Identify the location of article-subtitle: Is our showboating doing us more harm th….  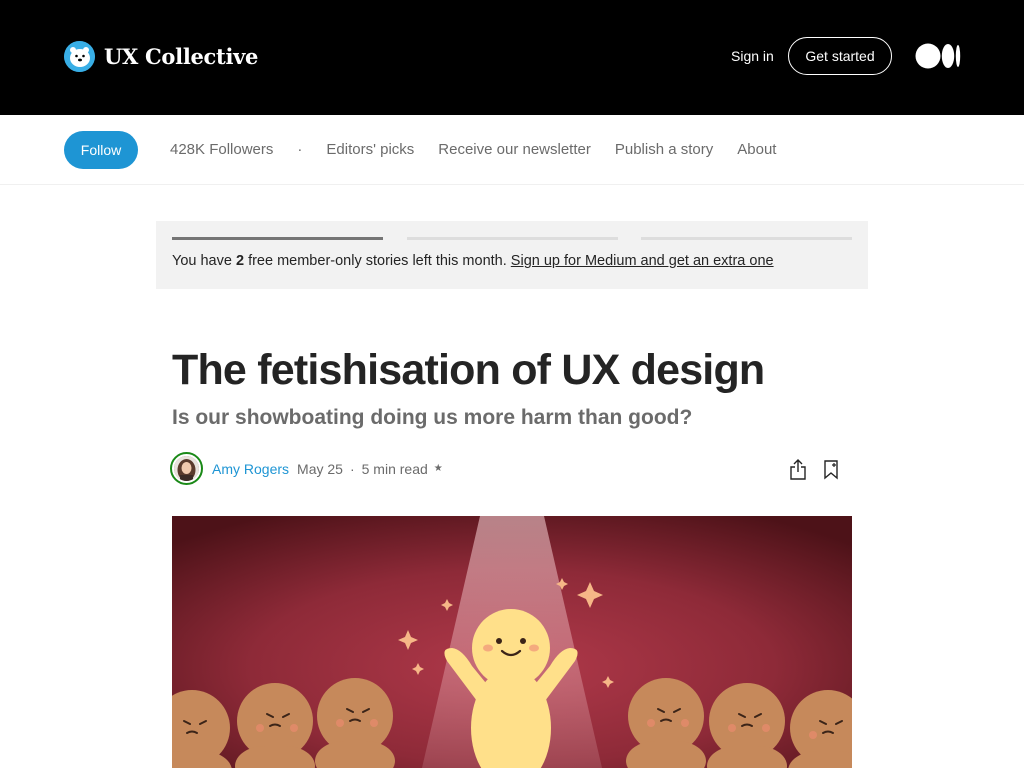
(432, 417).